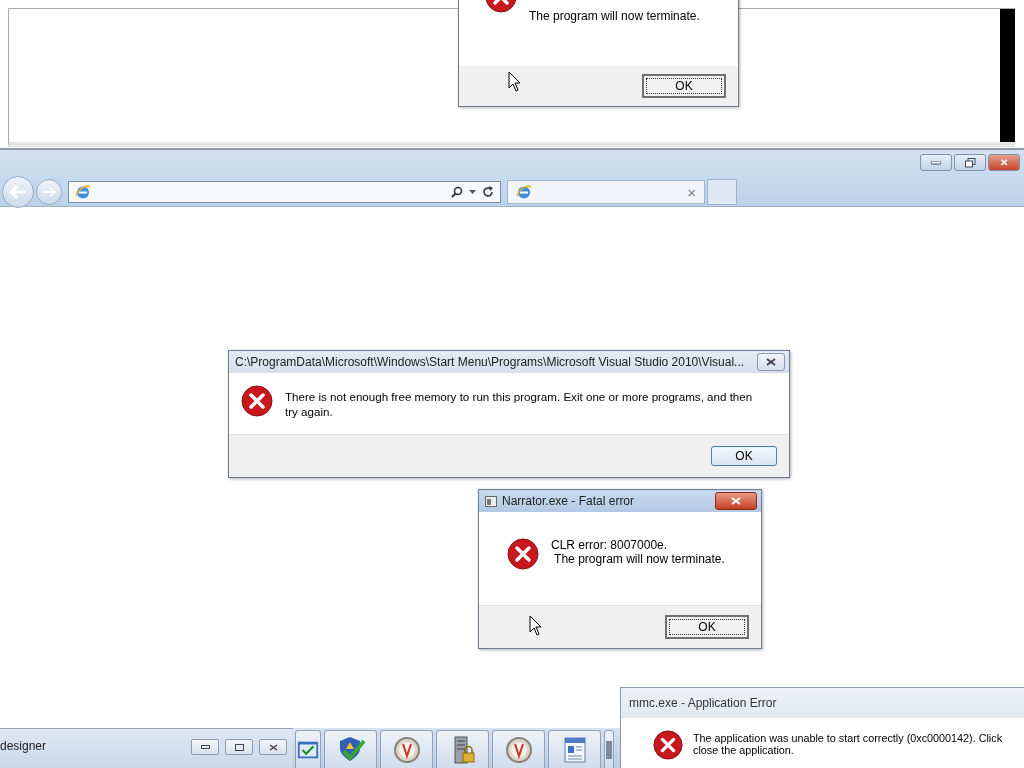 This screenshot has width=1024, height=768. Describe the element at coordinates (472, 192) in the screenshot. I see `dropdown-icon` at that location.